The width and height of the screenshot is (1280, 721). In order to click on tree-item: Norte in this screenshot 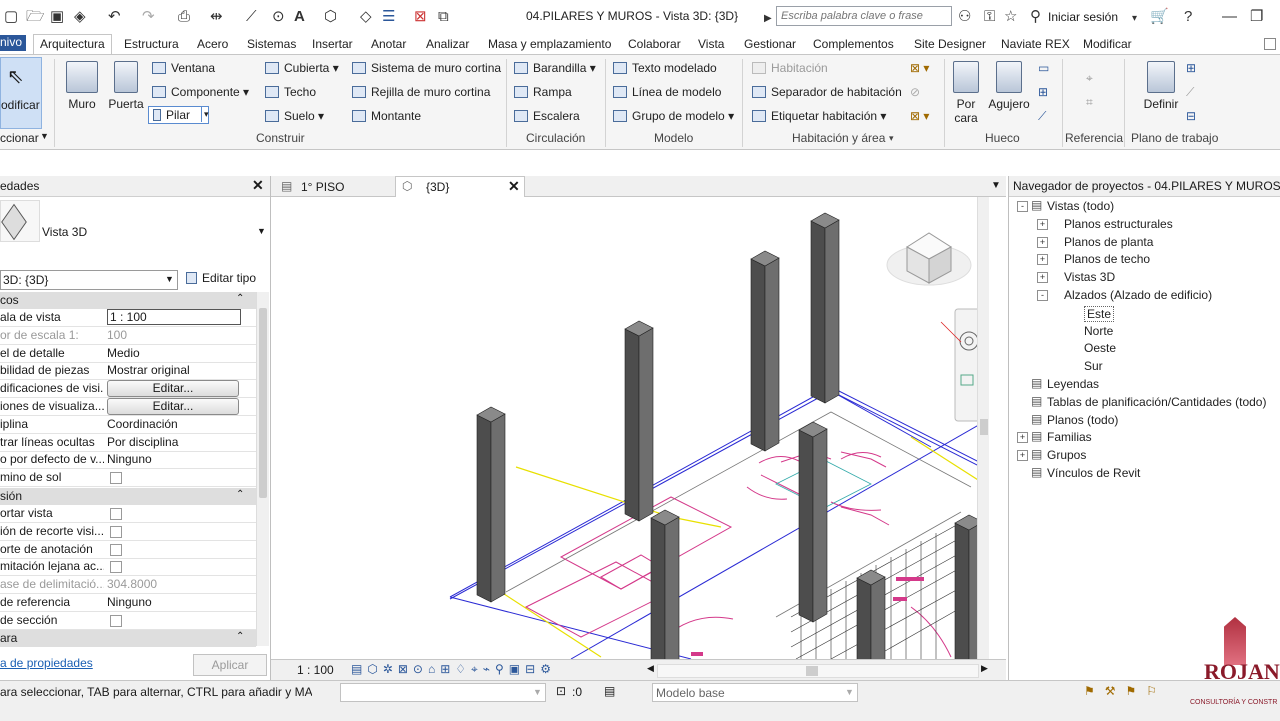, I will do `click(1098, 331)`.